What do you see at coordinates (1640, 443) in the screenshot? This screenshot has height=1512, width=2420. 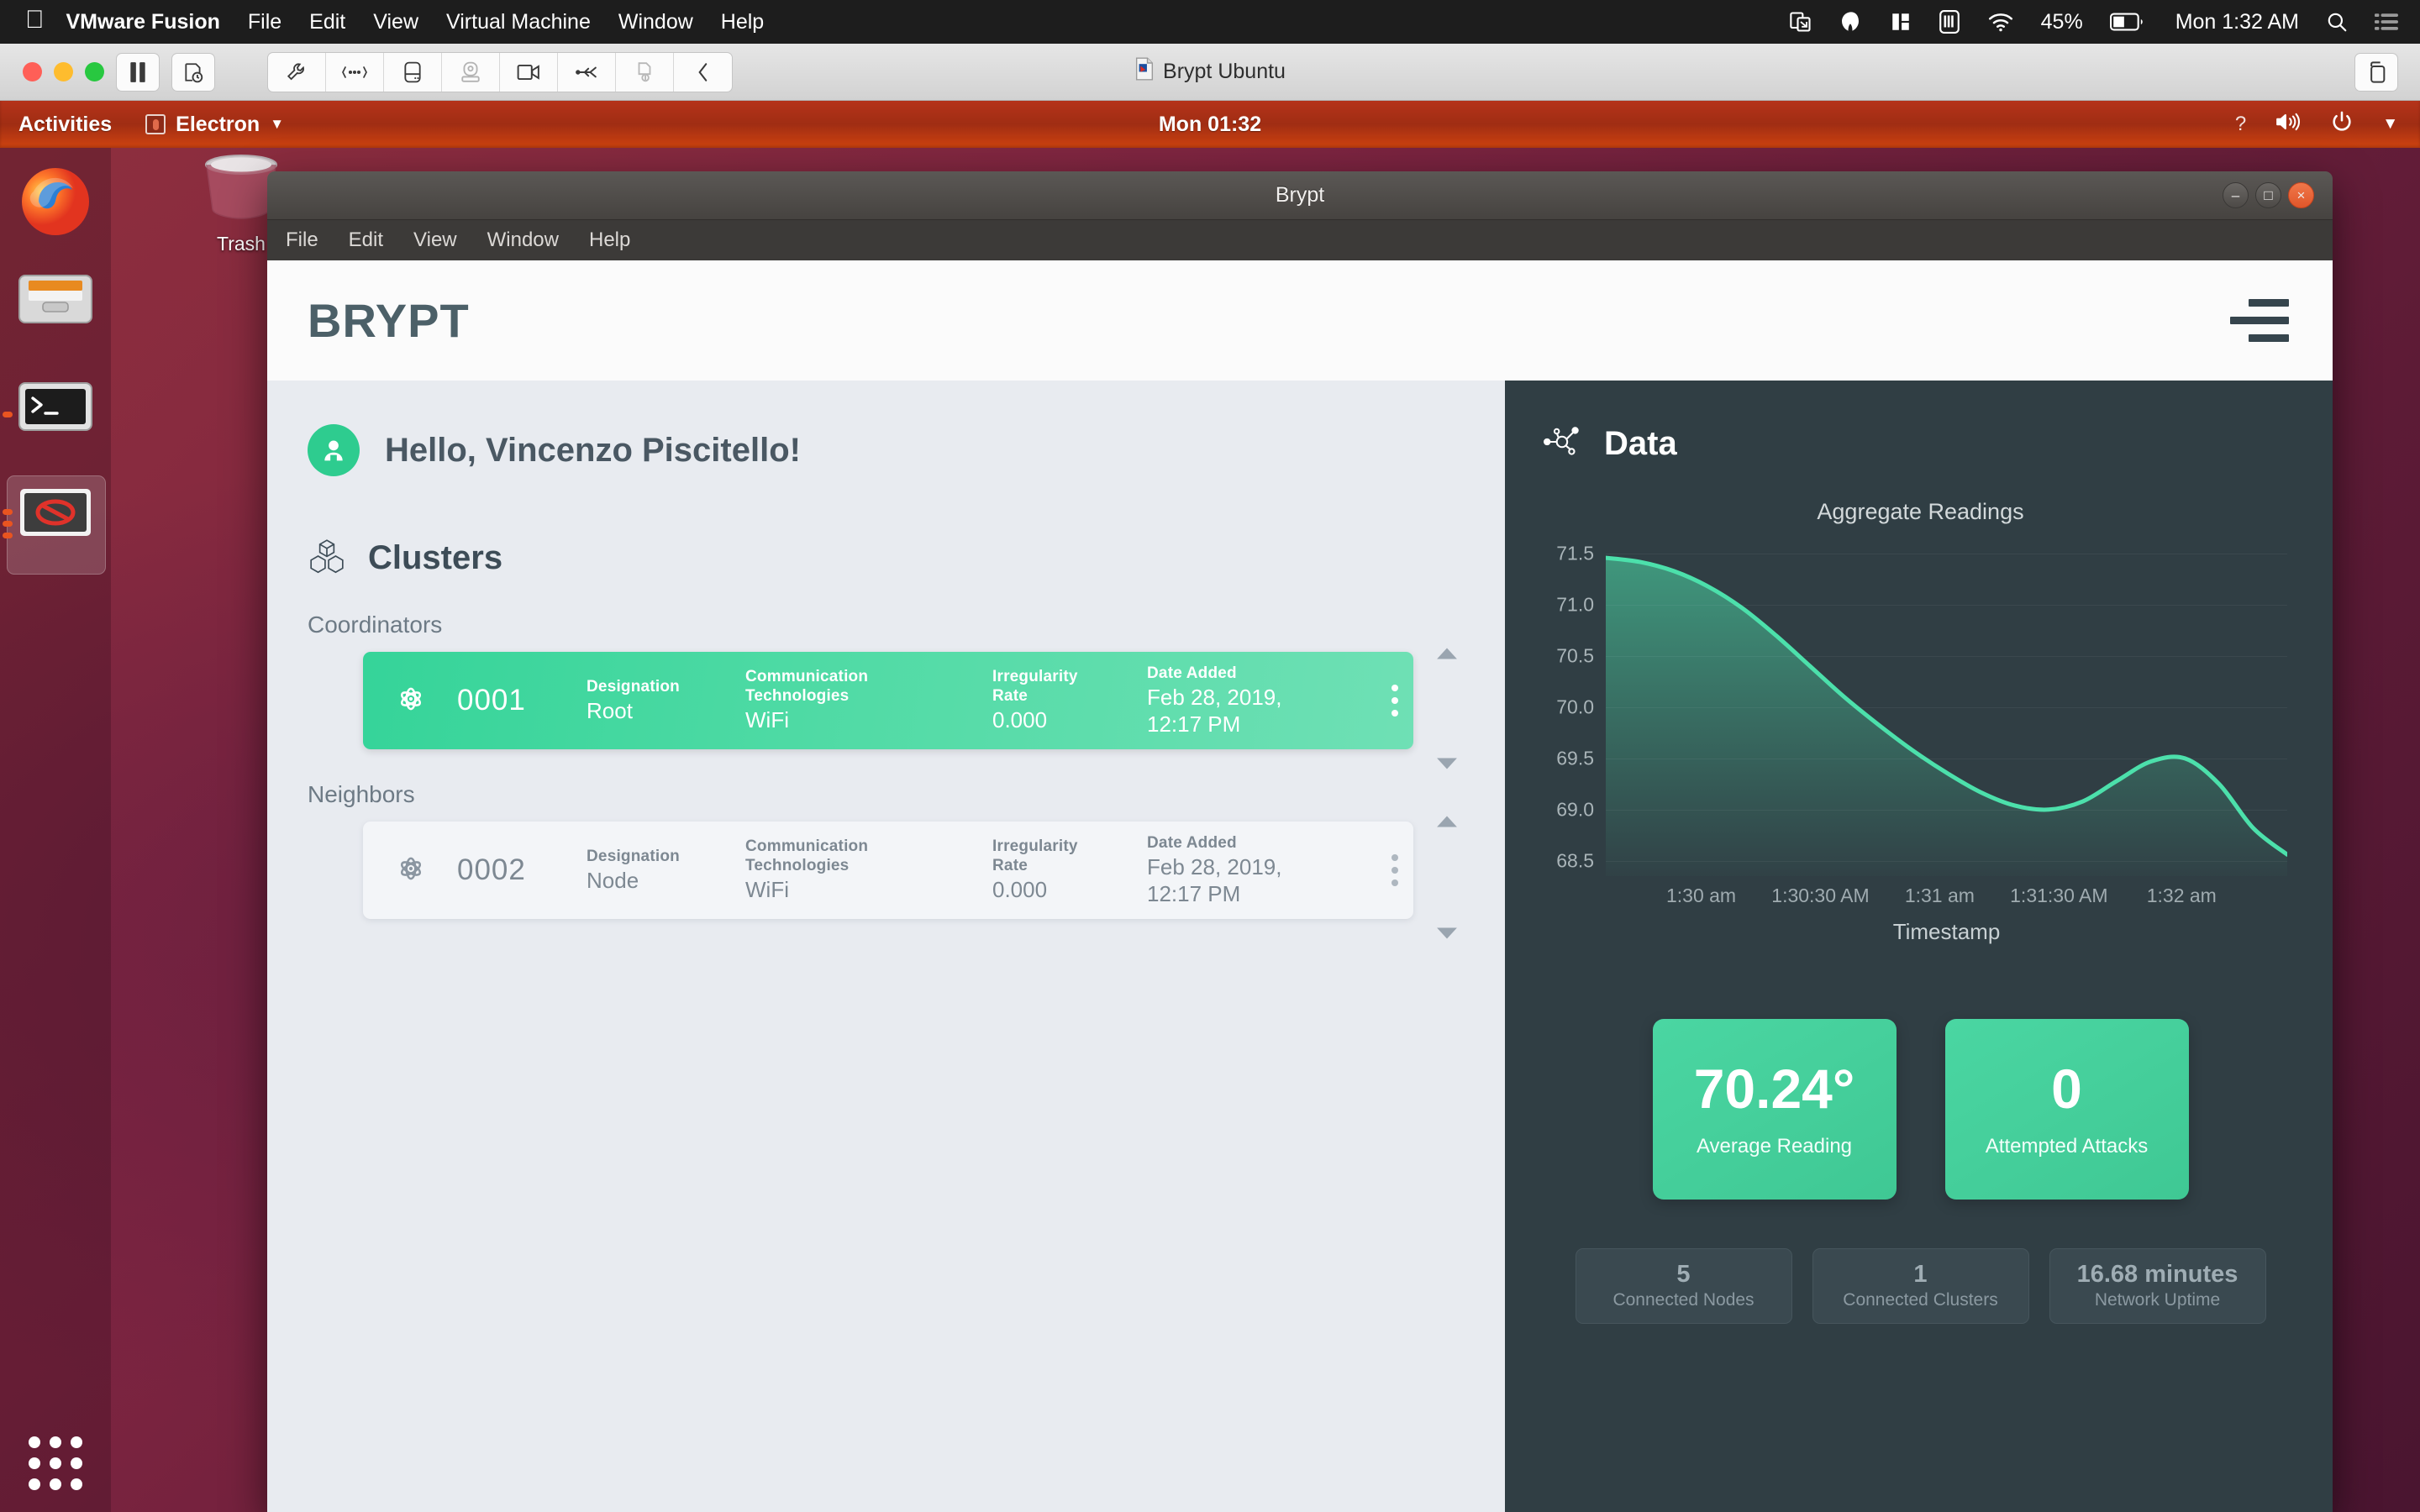 I see `data-title: Data` at bounding box center [1640, 443].